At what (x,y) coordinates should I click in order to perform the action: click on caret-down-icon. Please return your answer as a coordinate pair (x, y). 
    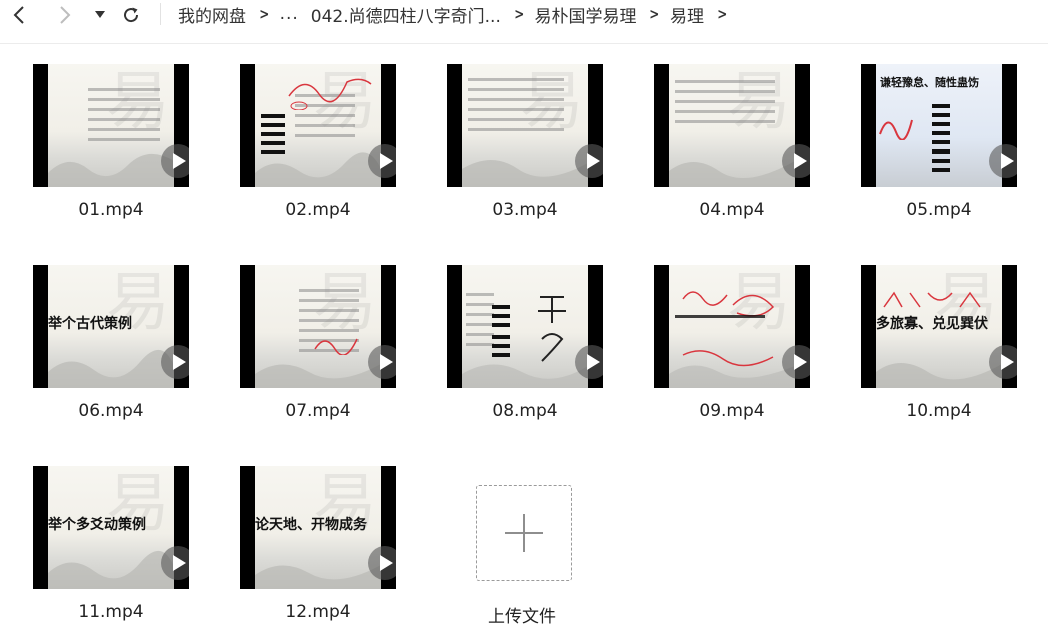
    Looking at the image, I should click on (100, 14).